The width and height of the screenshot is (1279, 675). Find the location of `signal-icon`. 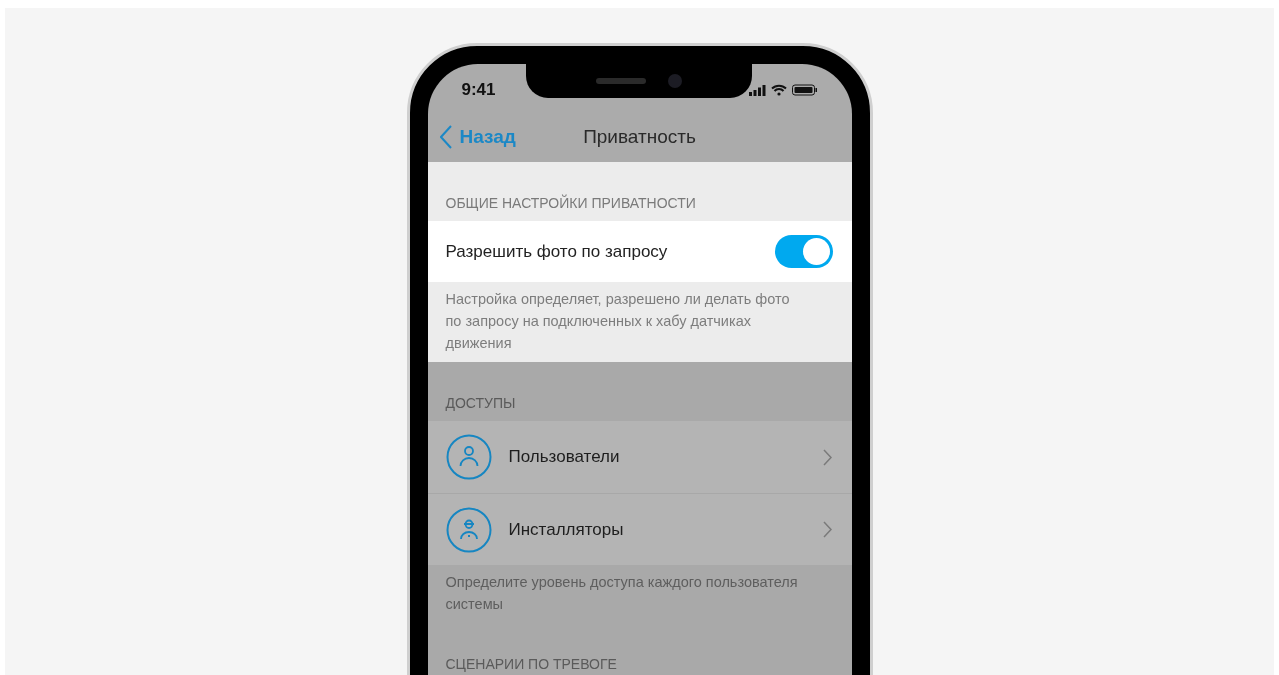

signal-icon is located at coordinates (757, 90).